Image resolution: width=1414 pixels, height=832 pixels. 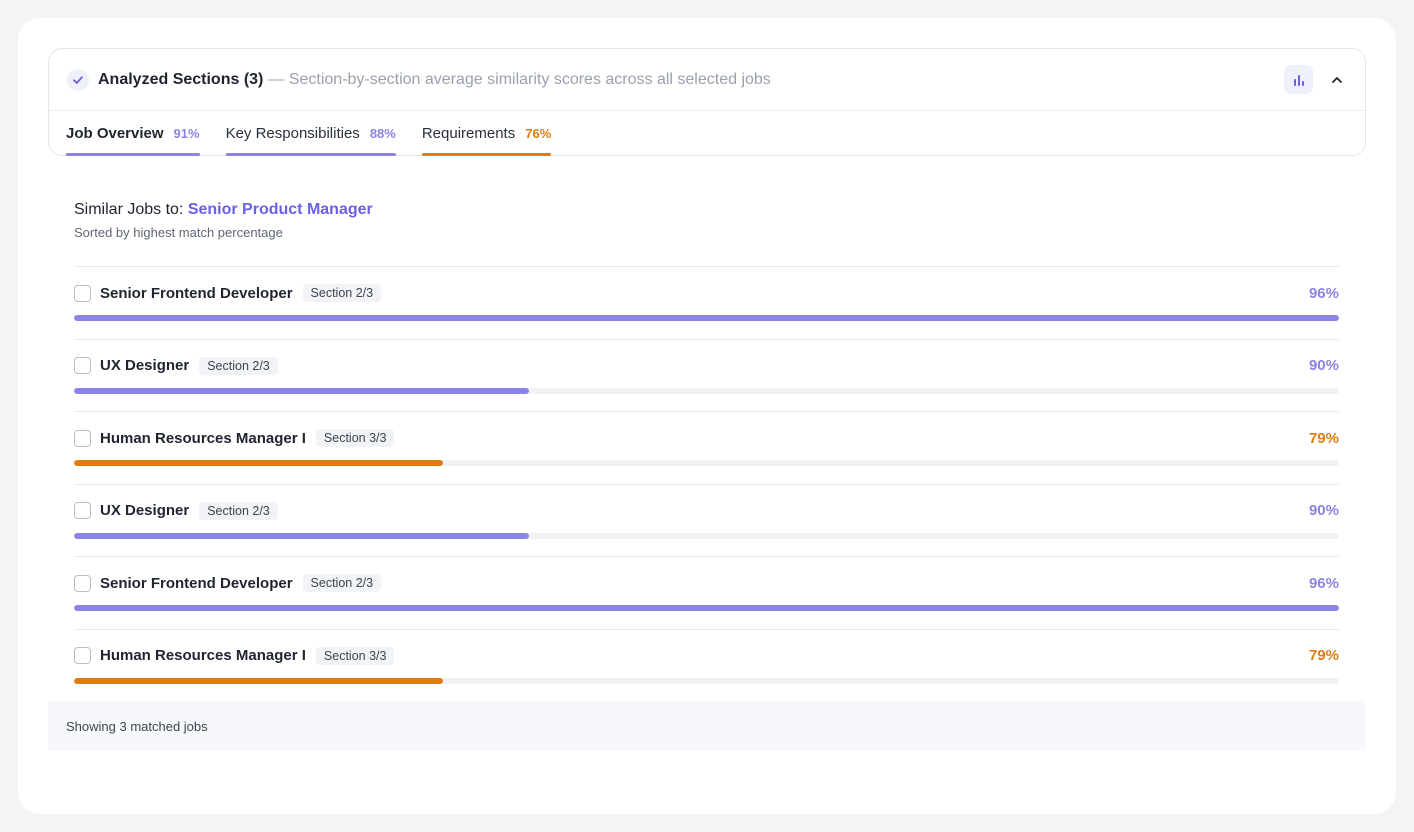 I want to click on bar-chart-icon, so click(x=1298, y=80).